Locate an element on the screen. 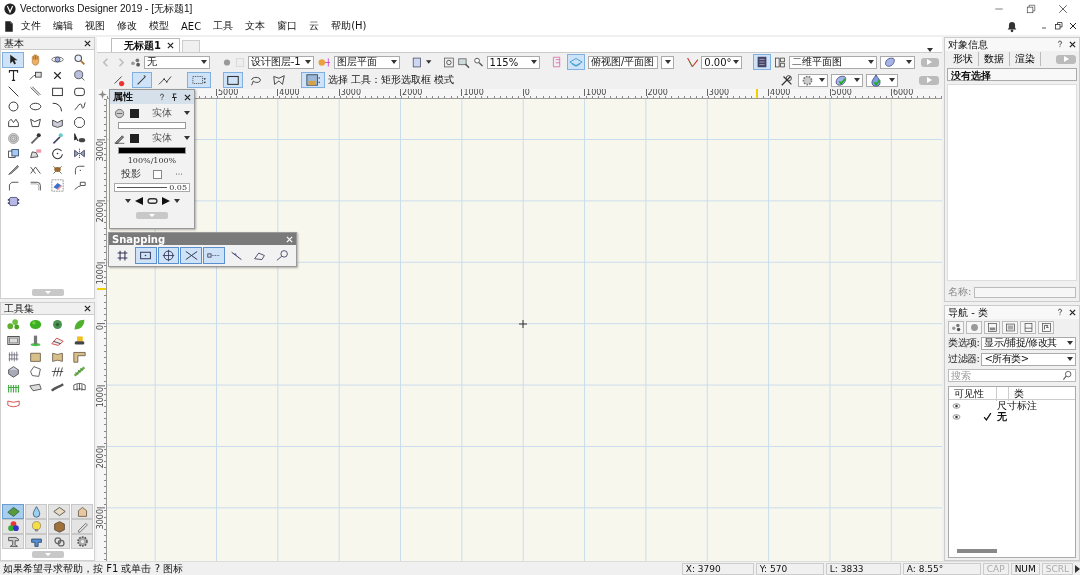  palette-title: 对象信息 is located at coordinates (968, 44).